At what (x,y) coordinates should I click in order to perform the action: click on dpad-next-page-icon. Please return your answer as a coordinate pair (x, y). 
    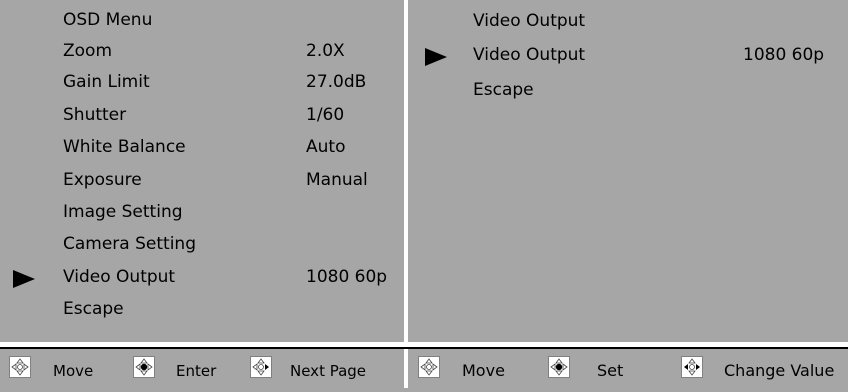
    Looking at the image, I should click on (261, 367).